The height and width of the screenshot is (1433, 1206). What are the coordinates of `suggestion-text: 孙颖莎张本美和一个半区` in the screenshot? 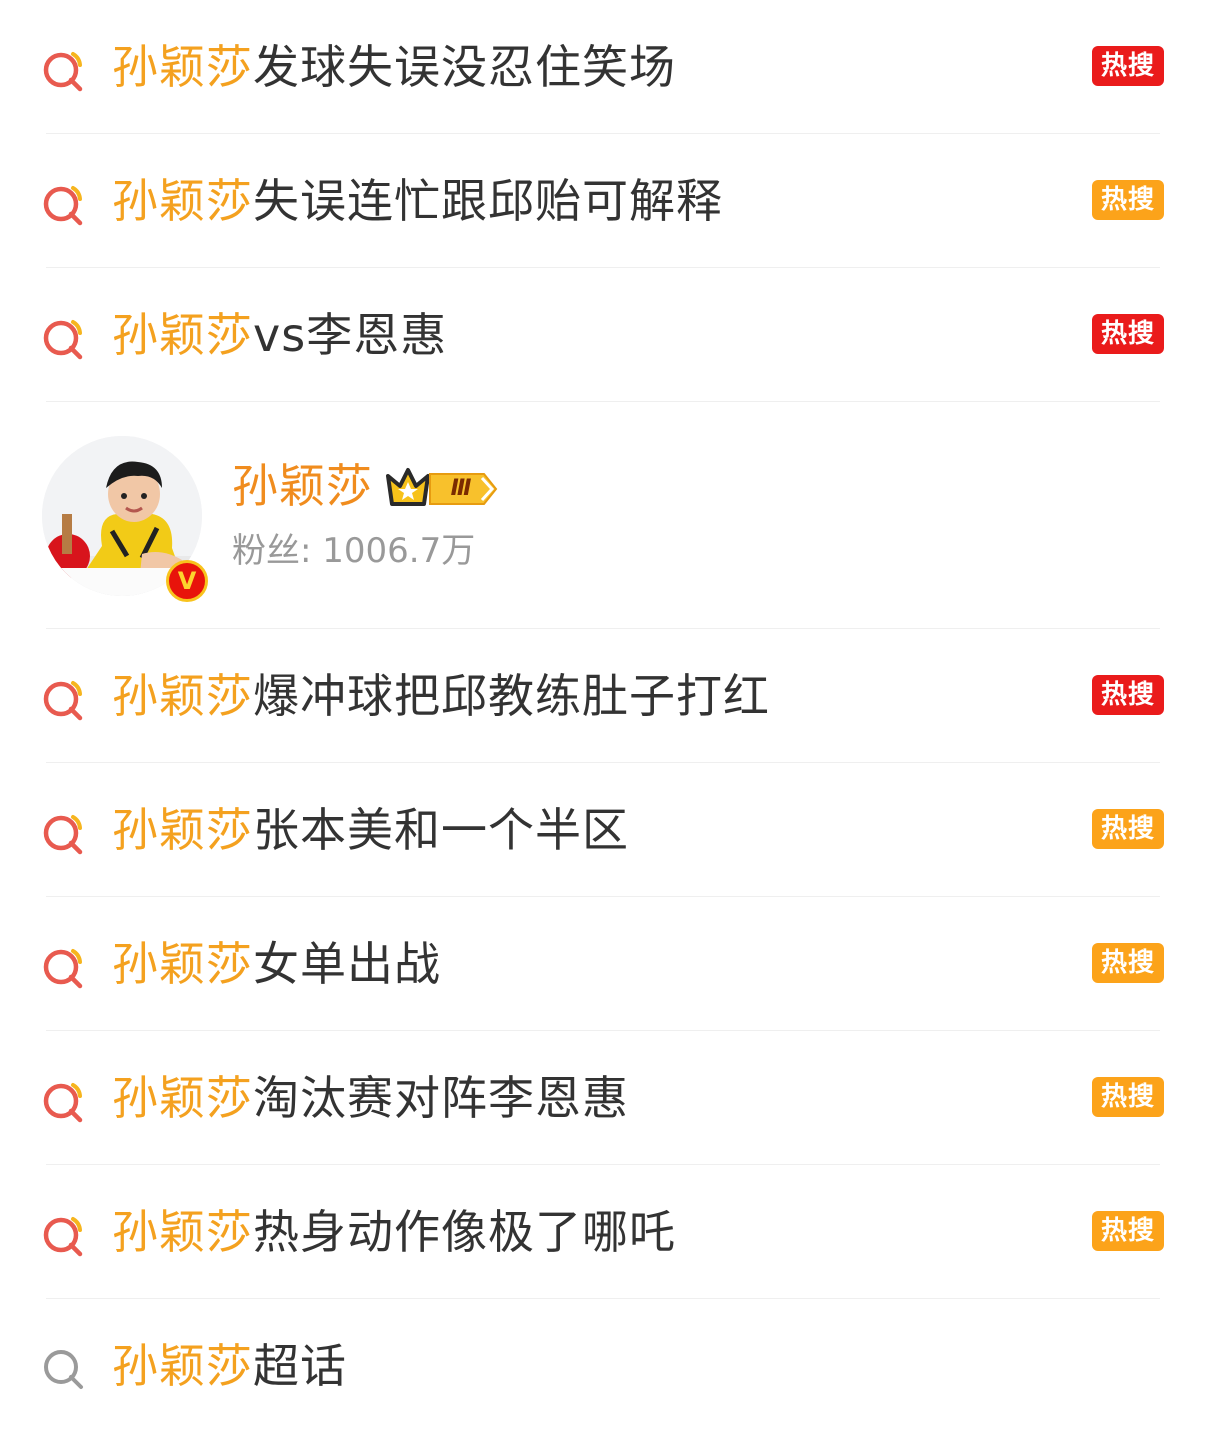 It's located at (370, 830).